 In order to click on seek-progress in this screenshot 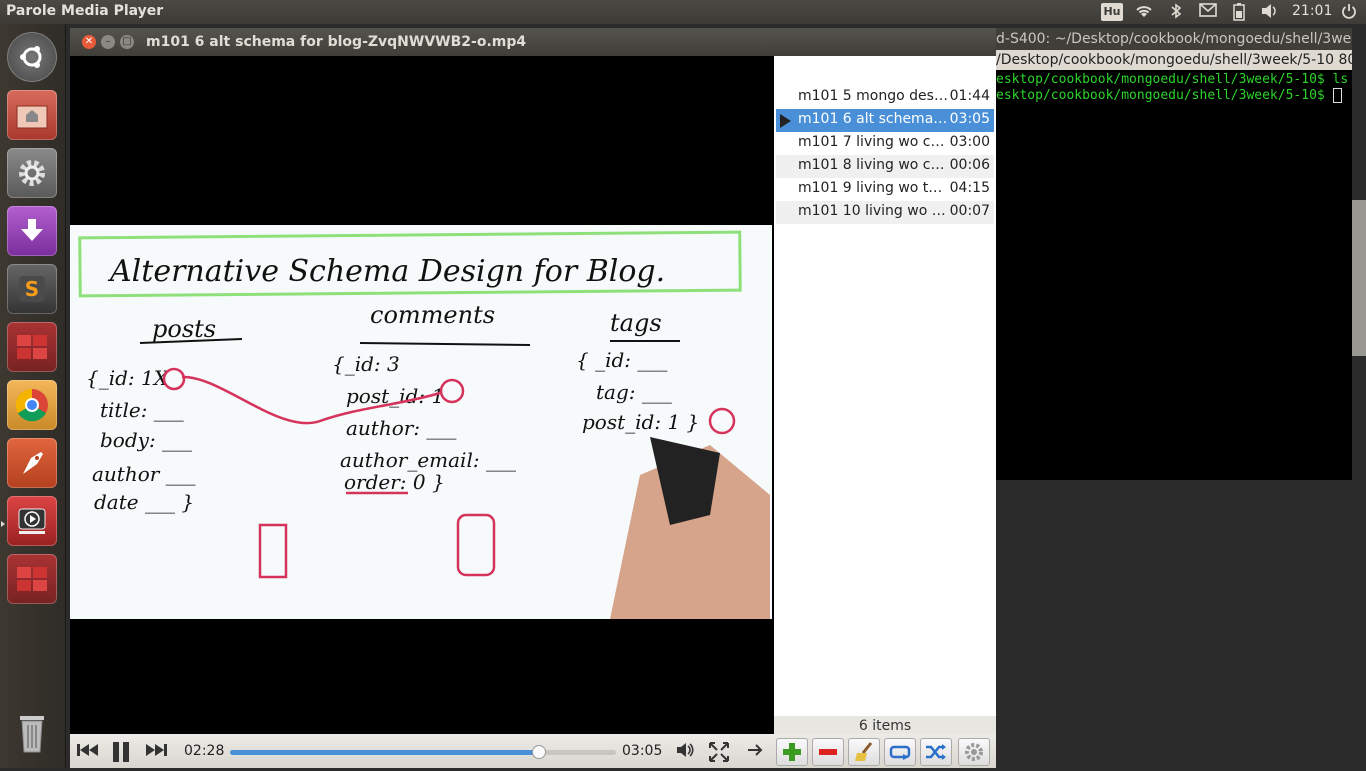, I will do `click(384, 752)`.